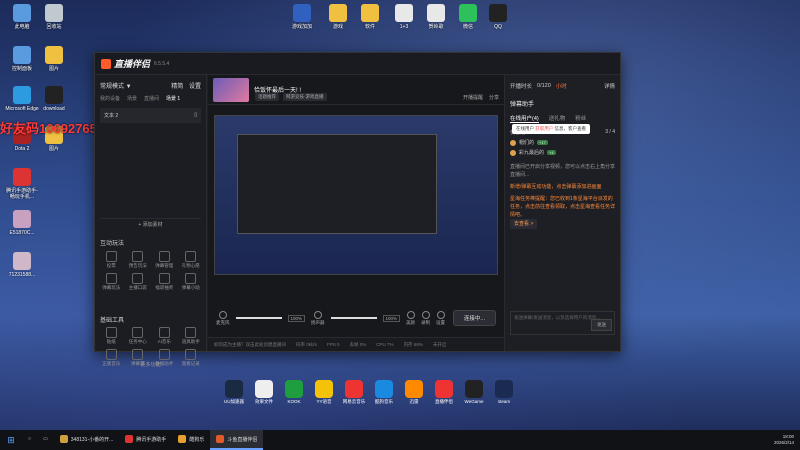 This screenshot has width=800, height=450. What do you see at coordinates (45, 440) in the screenshot?
I see `task-view-button: ▭` at bounding box center [45, 440].